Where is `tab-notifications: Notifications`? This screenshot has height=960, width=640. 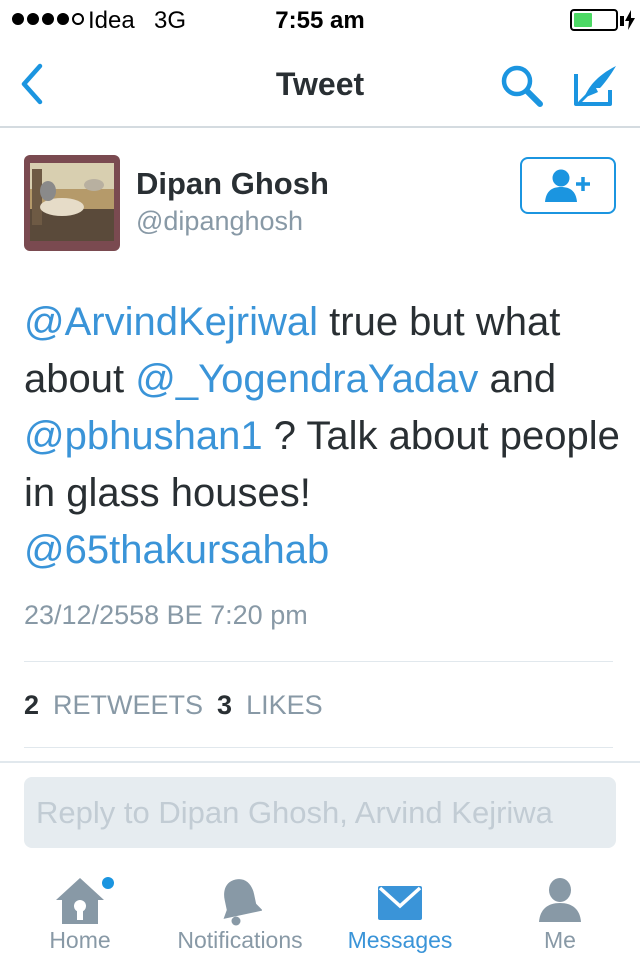 tab-notifications: Notifications is located at coordinates (240, 915).